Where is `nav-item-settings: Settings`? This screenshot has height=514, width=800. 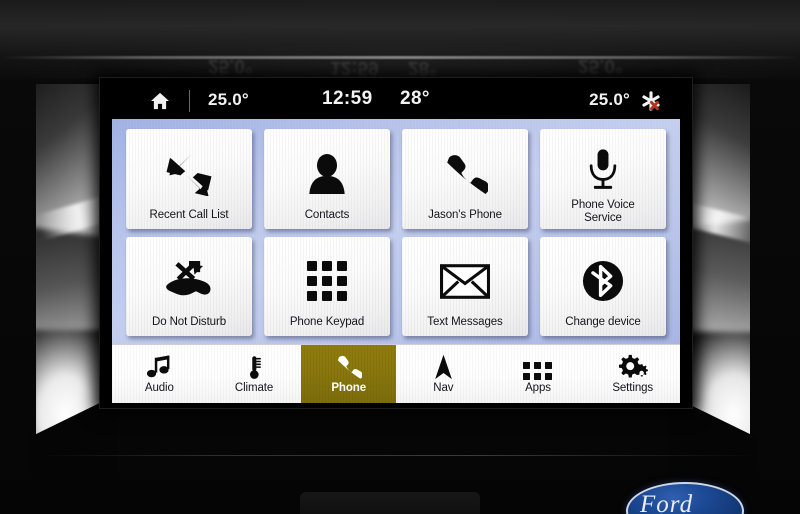 nav-item-settings: Settings is located at coordinates (632, 374).